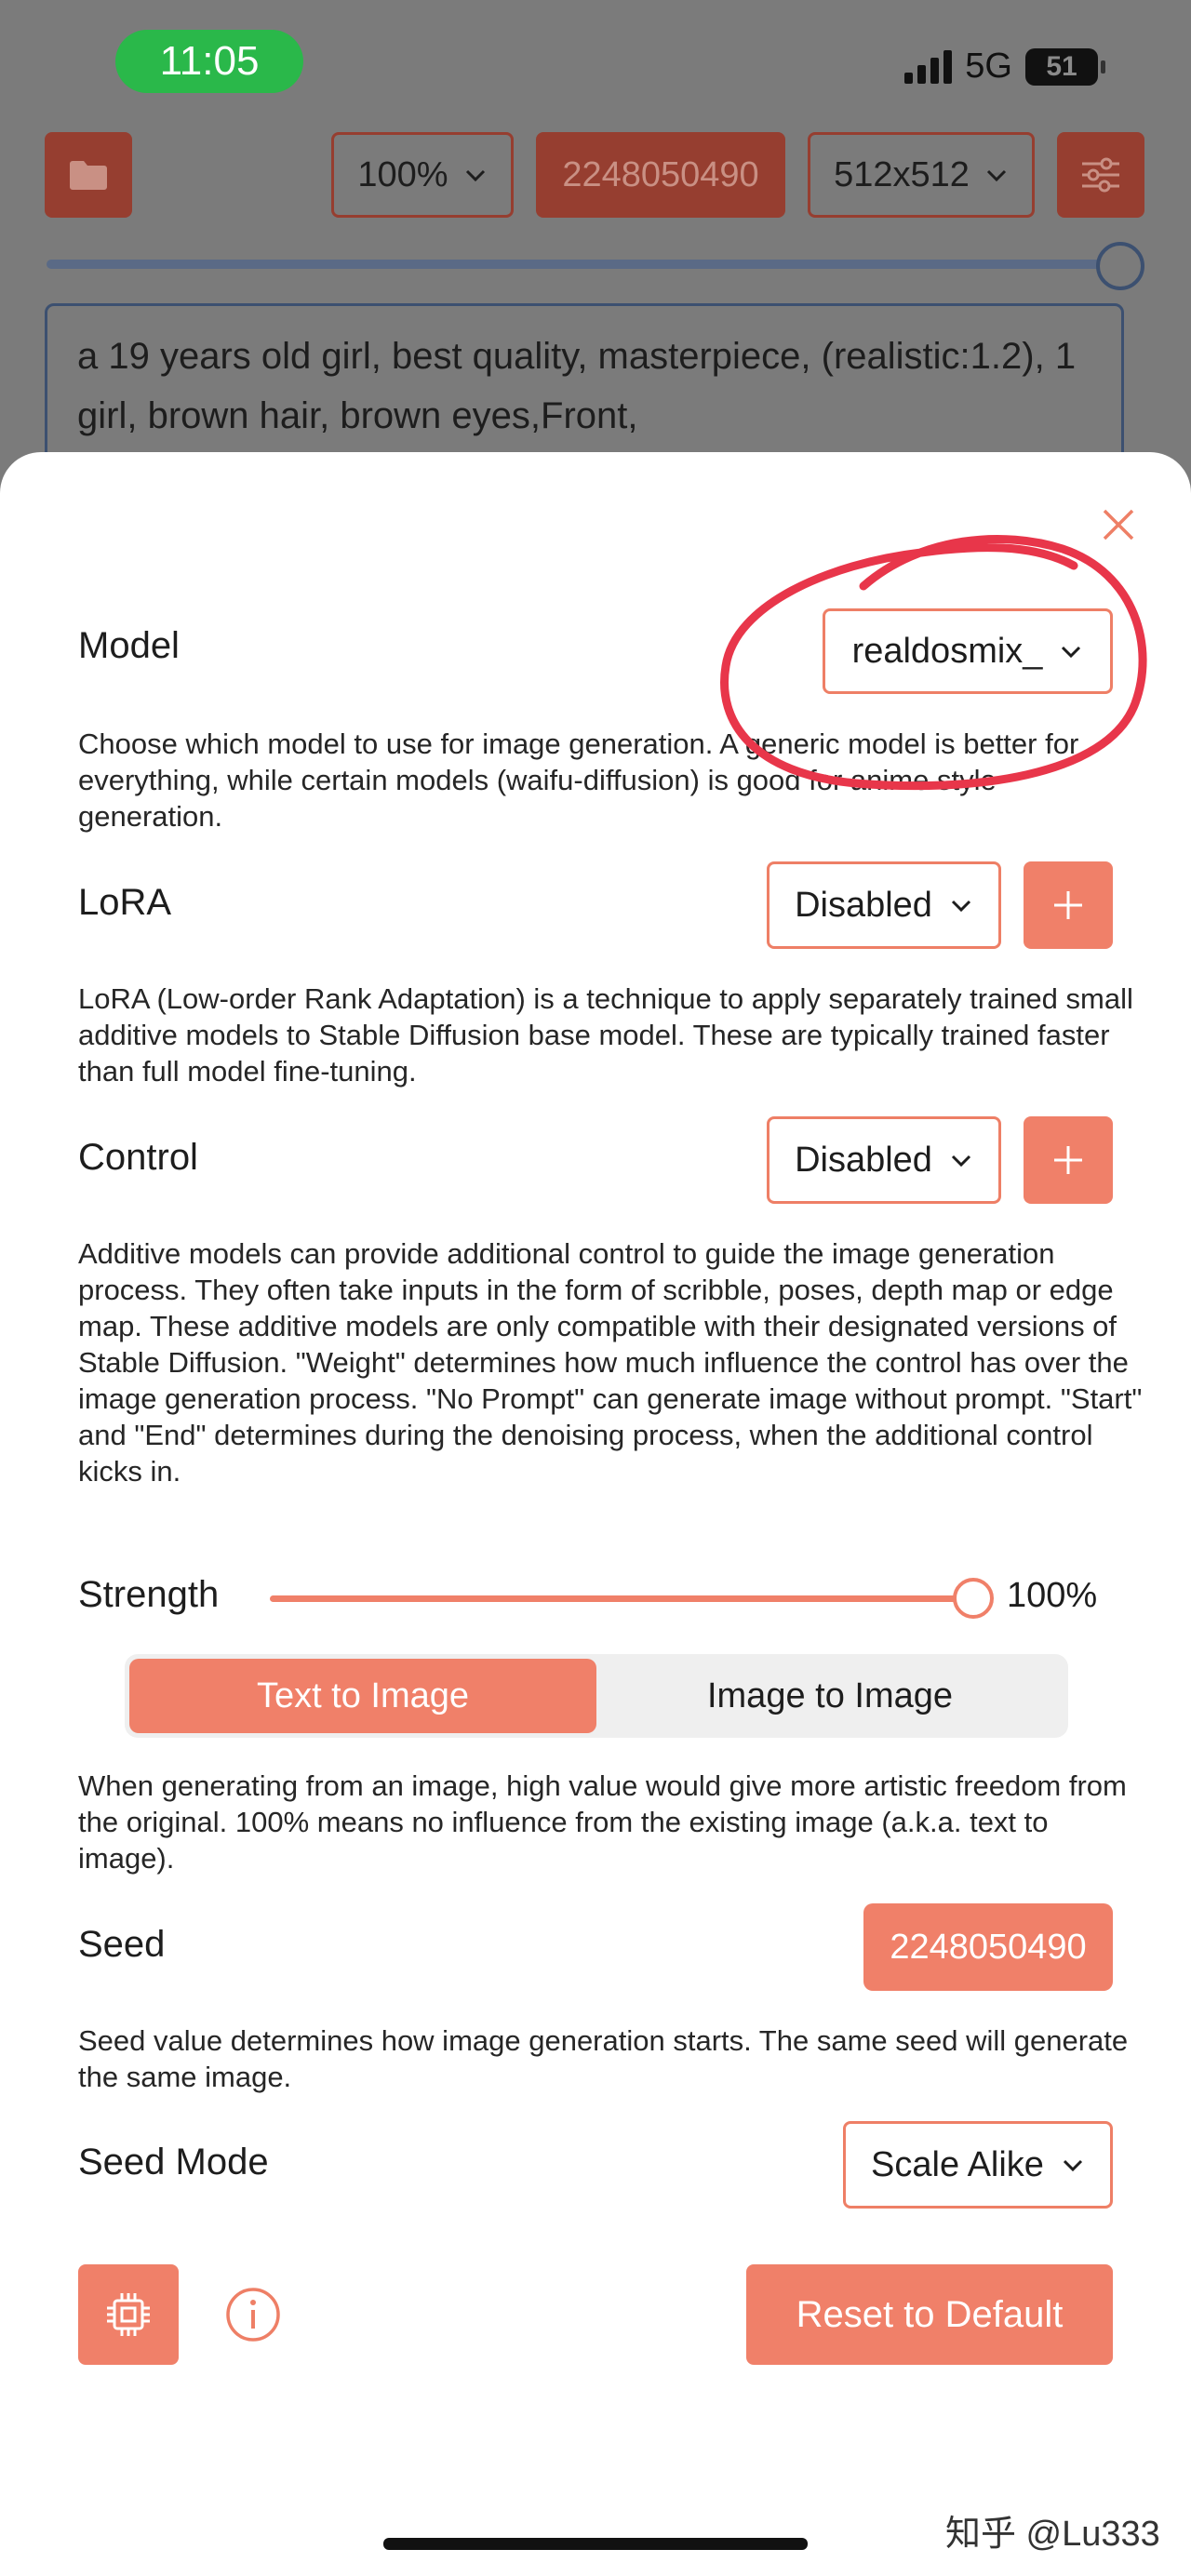  I want to click on folder-button, so click(88, 175).